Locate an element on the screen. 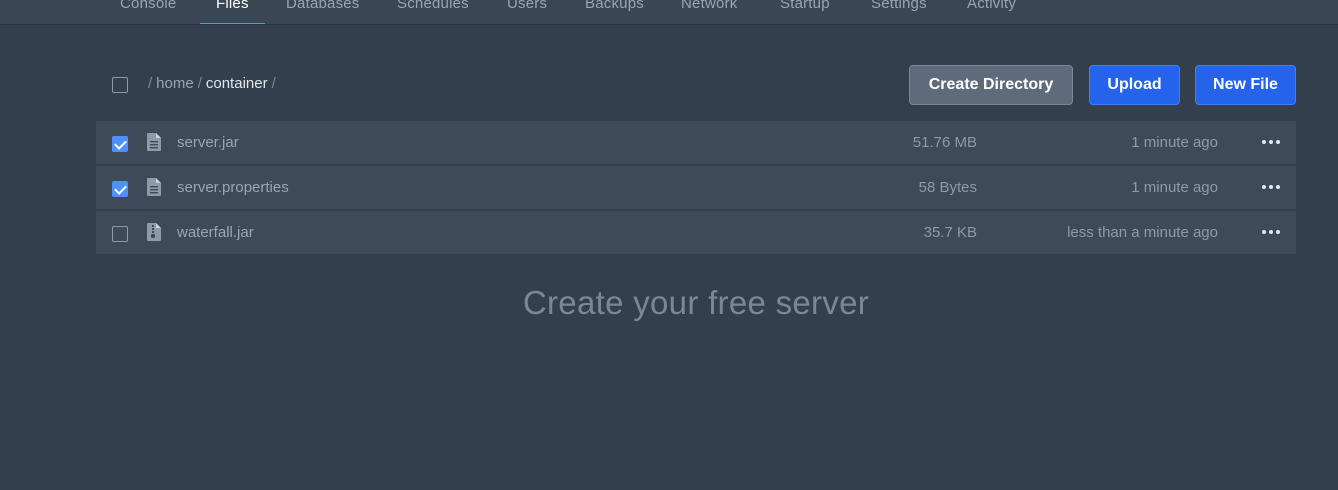 This screenshot has height=490, width=1338. tab-network: Network is located at coordinates (709, 12).